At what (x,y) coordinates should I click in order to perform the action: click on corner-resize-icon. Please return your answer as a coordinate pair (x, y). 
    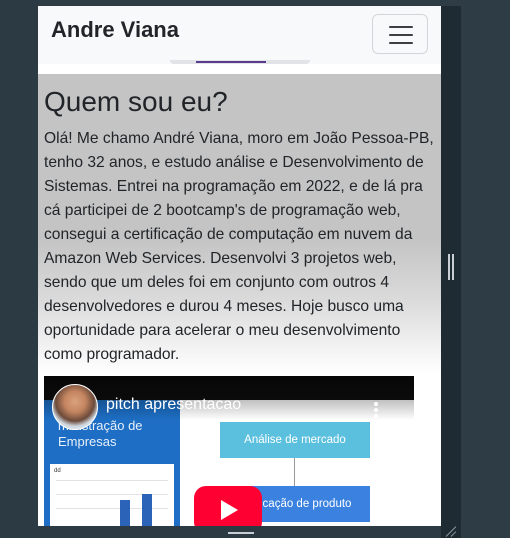
    Looking at the image, I should click on (451, 531).